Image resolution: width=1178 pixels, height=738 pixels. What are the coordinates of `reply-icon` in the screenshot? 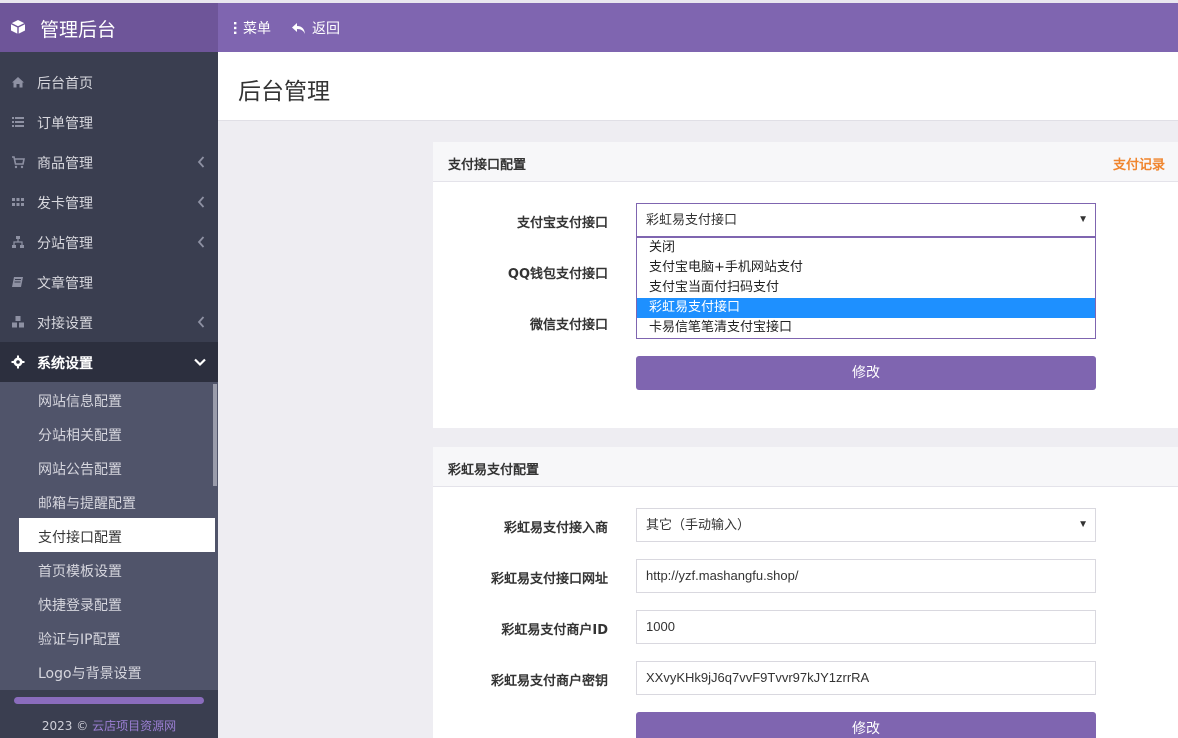 It's located at (298, 28).